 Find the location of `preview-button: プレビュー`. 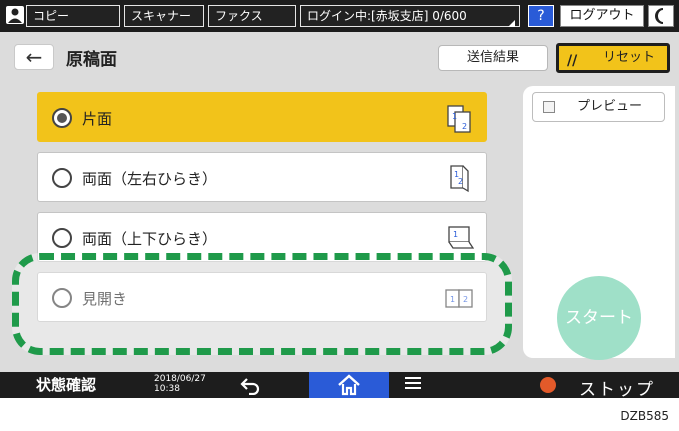

preview-button: プレビュー is located at coordinates (598, 107).